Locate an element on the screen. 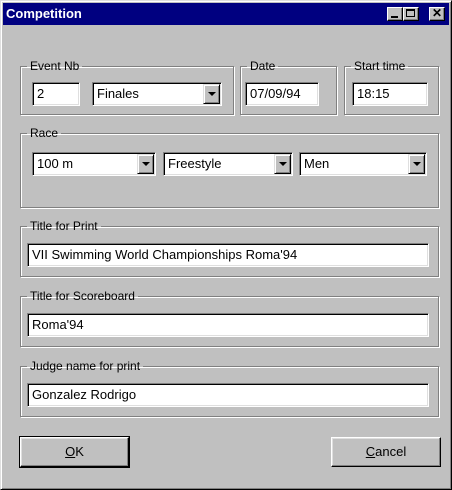 The height and width of the screenshot is (490, 452). scoreboard-title-field: Roma'94 is located at coordinates (228, 325).